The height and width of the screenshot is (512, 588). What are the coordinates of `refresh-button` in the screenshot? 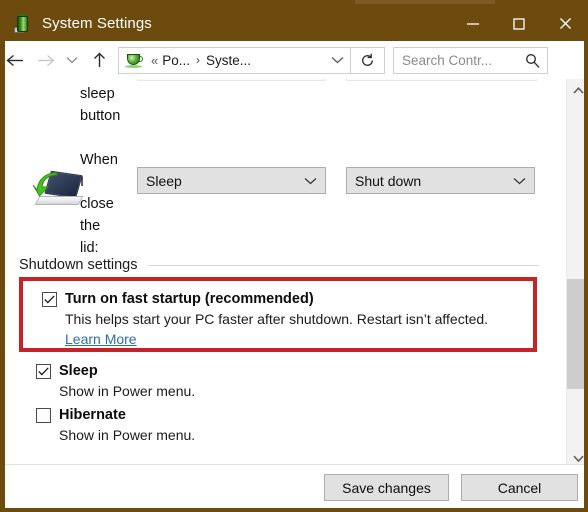 It's located at (368, 60).